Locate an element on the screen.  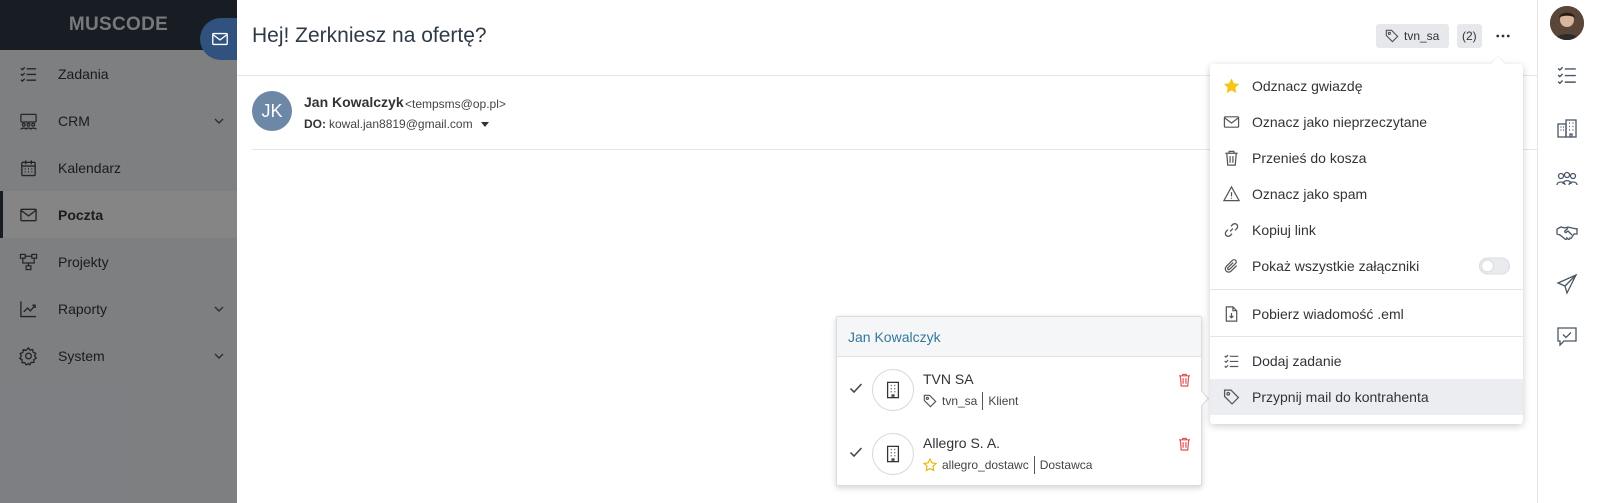
menu-item-label: Pokaż wszystkie załączniki is located at coordinates (1336, 266).